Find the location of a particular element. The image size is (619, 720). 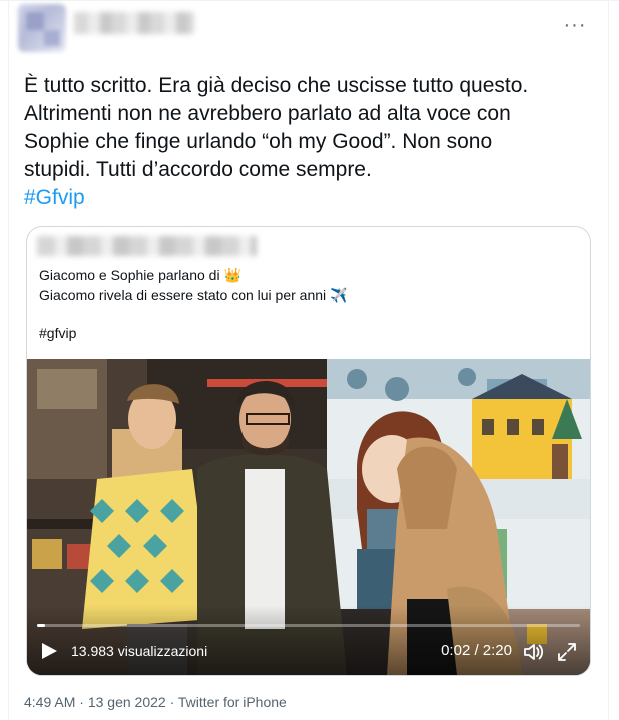

quoted-spacer is located at coordinates (309, 314).